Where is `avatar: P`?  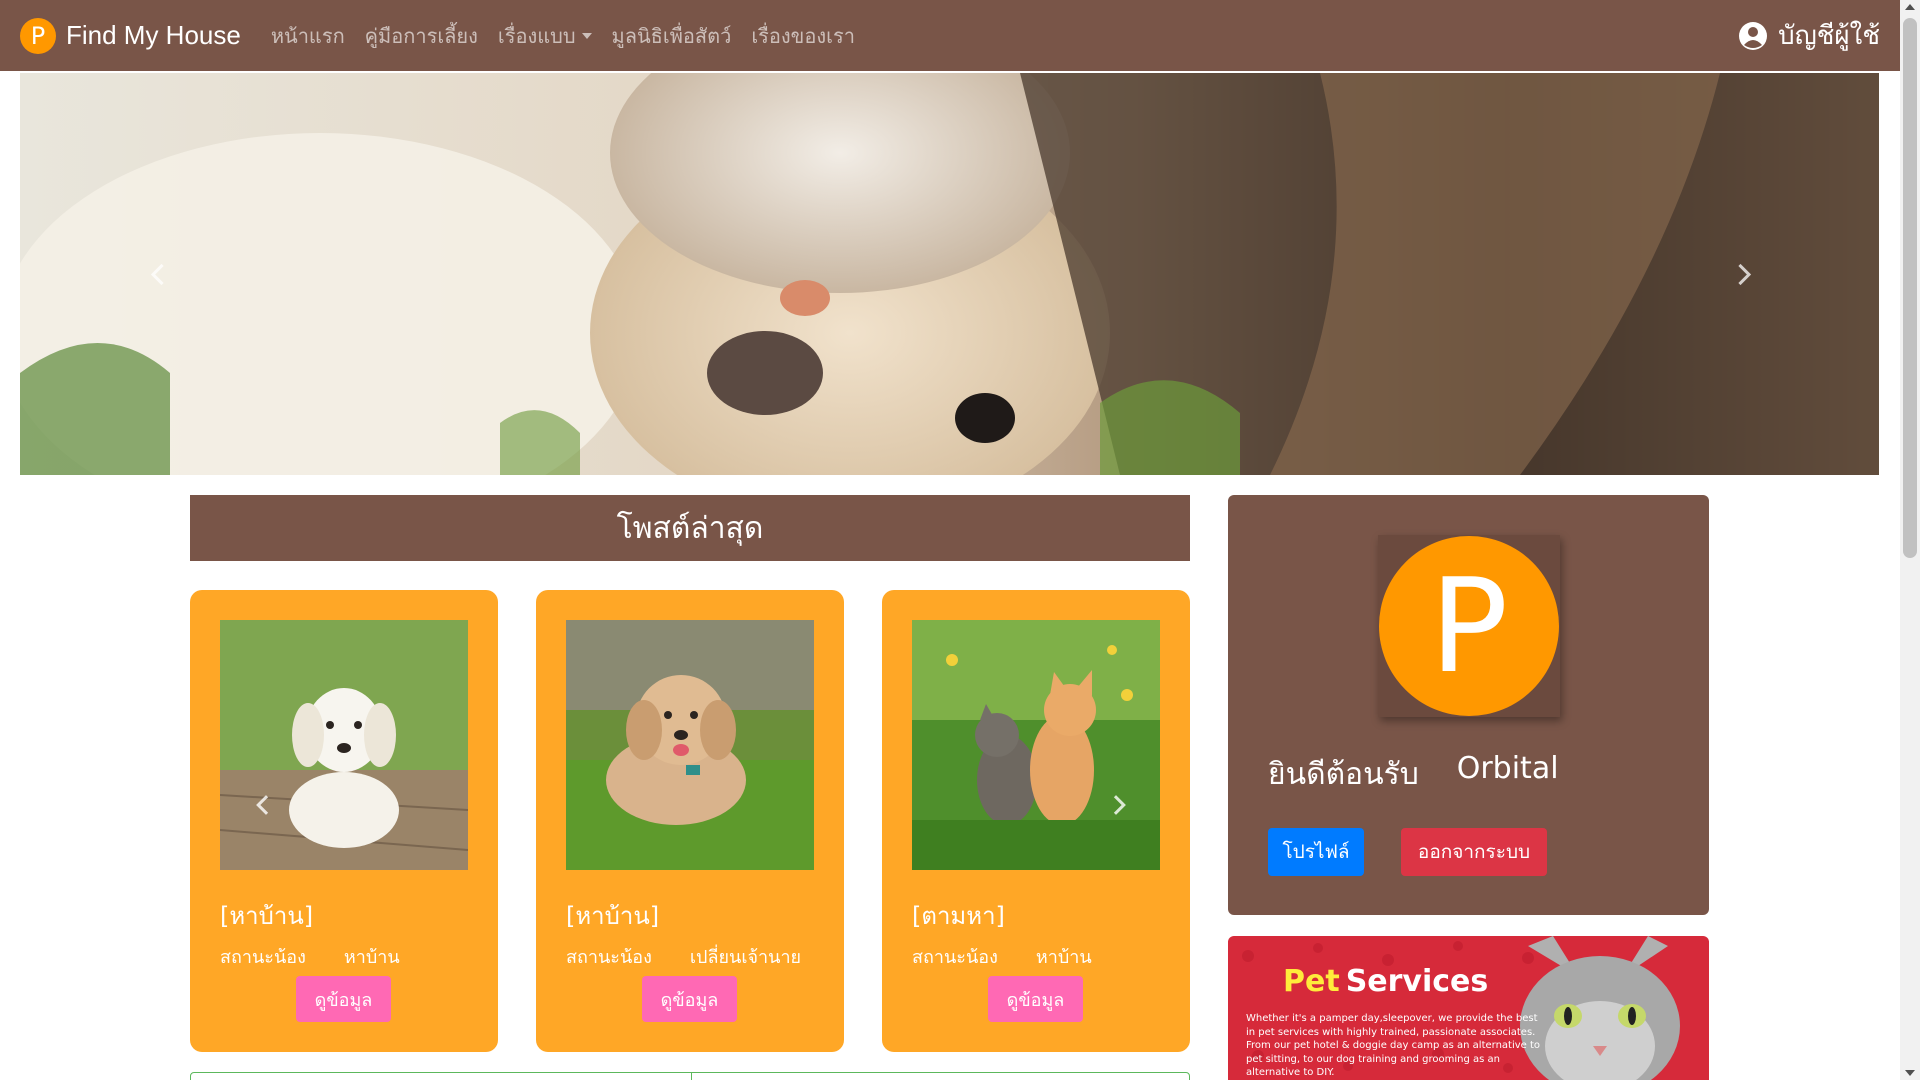 avatar: P is located at coordinates (1469, 626).